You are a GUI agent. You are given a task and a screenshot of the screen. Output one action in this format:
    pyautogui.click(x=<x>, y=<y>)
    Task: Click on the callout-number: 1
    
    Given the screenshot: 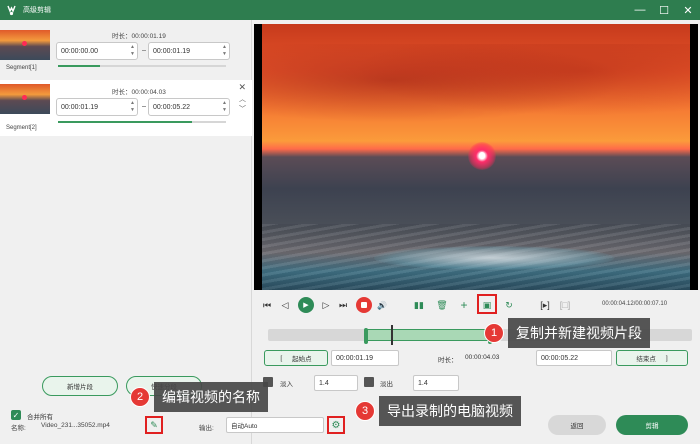 What is the action you would take?
    pyautogui.click(x=494, y=333)
    